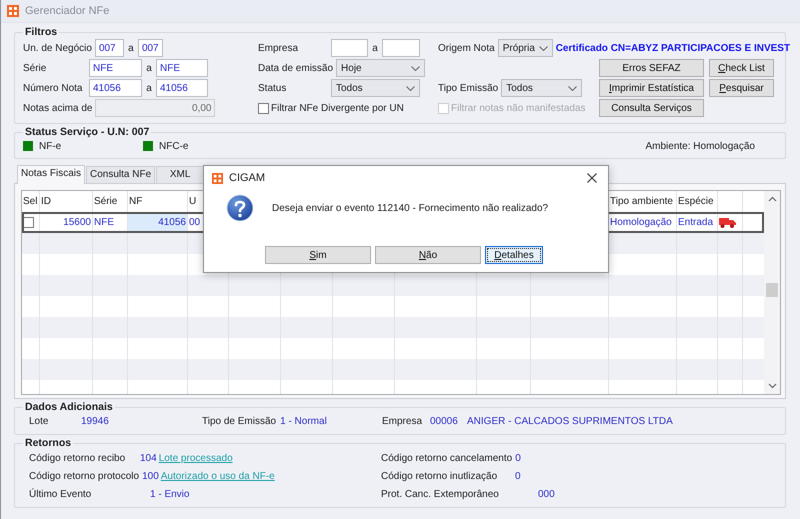 Image resolution: width=800 pixels, height=519 pixels. I want to click on return-code: 104, so click(148, 458).